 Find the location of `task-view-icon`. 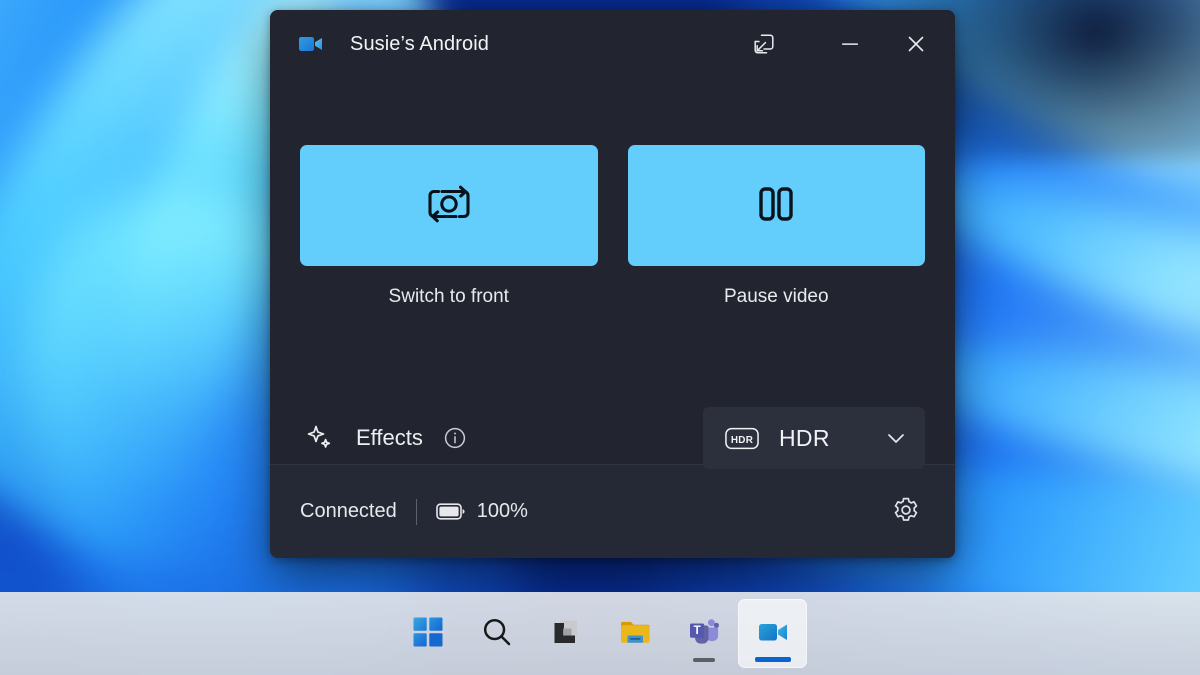

task-view-icon is located at coordinates (566, 633).